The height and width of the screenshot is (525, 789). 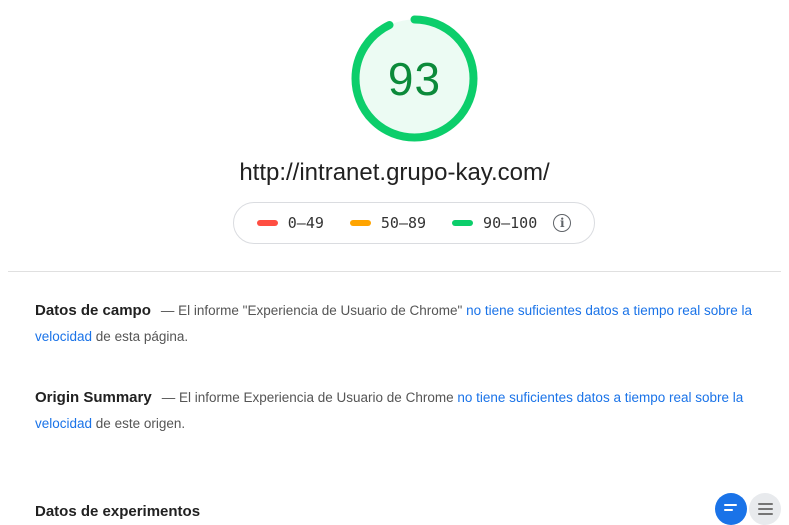 I want to click on origin-summary-text-end: de este origen., so click(x=139, y=423).